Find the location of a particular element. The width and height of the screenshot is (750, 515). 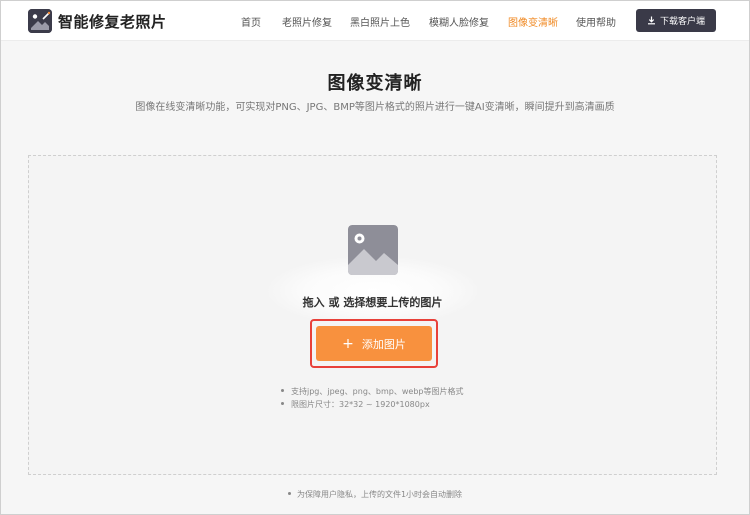

add-image-button: + 添加图片 is located at coordinates (374, 343).